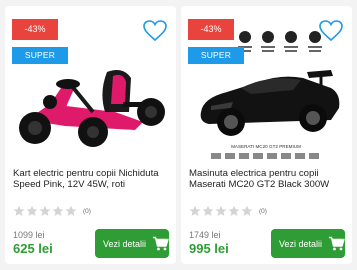 The width and height of the screenshot is (357, 270). I want to click on new-price: 995 lei, so click(209, 248).